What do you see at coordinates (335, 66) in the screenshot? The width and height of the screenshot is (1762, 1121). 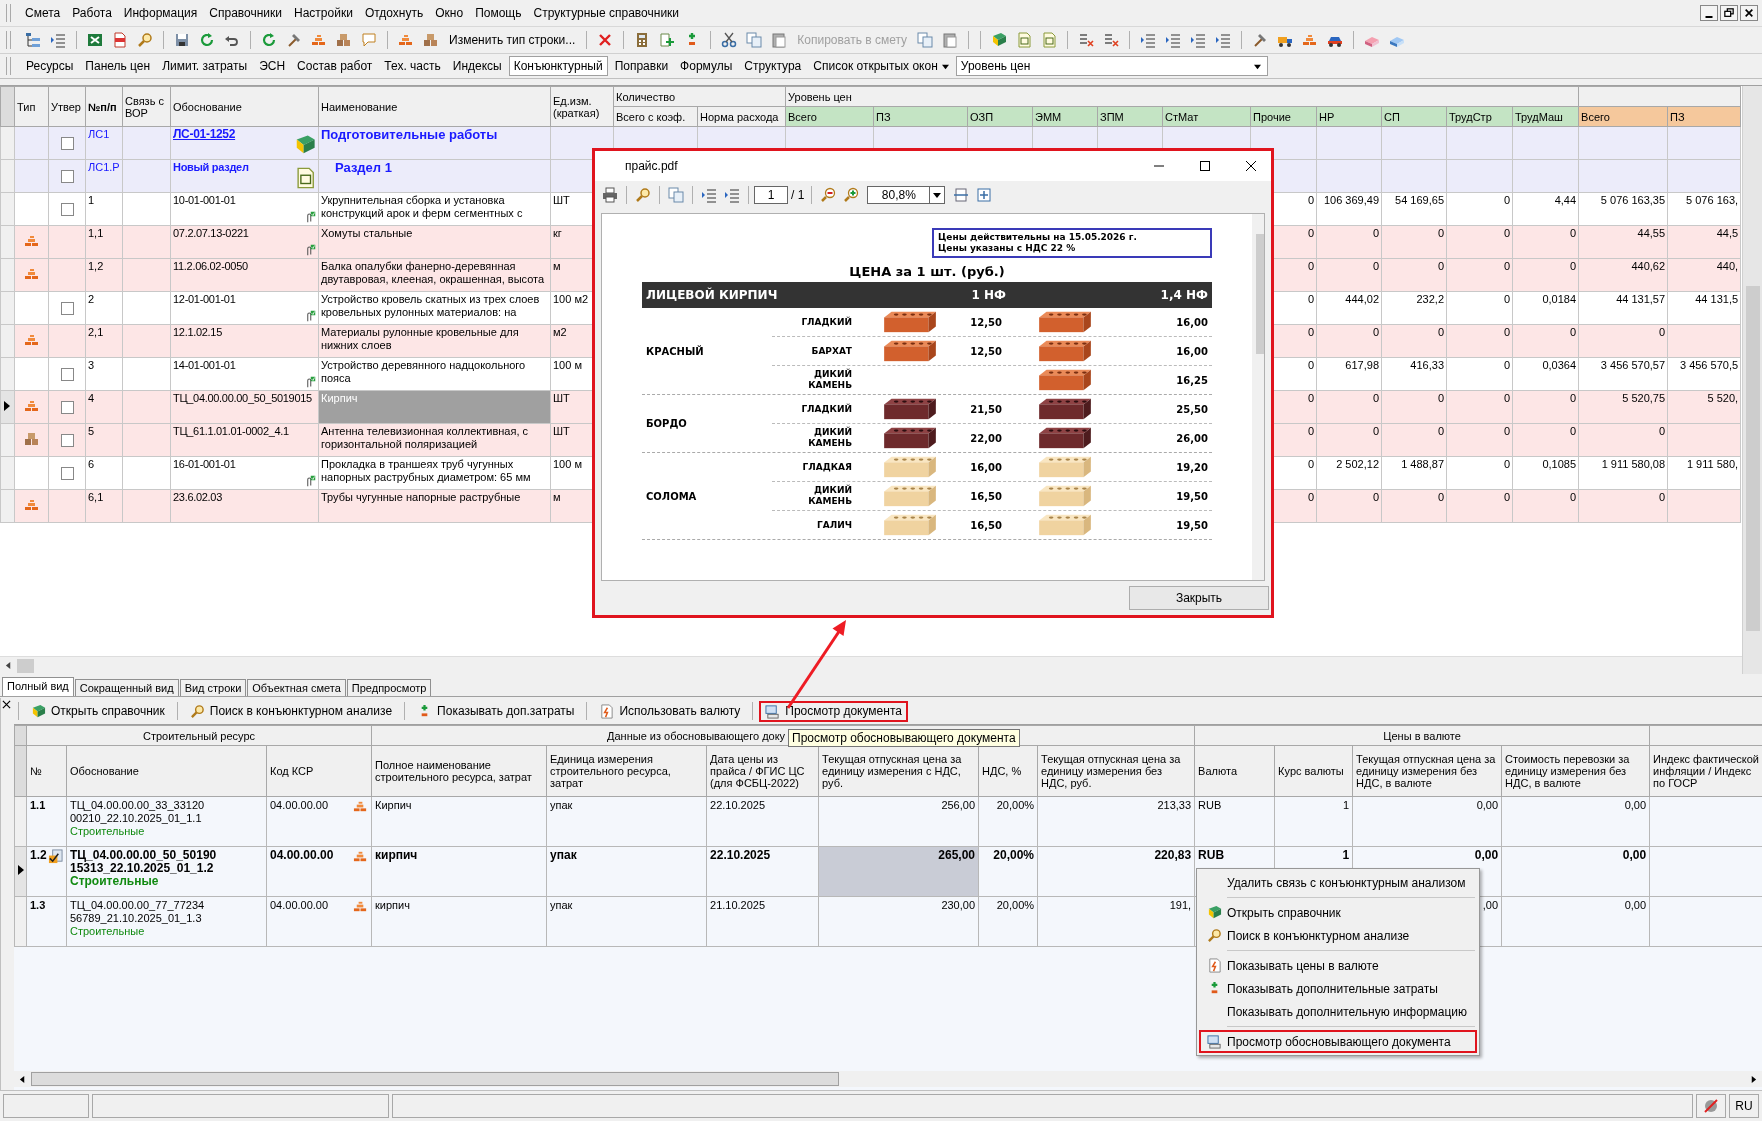 I see `panel-button: Состав работ` at bounding box center [335, 66].